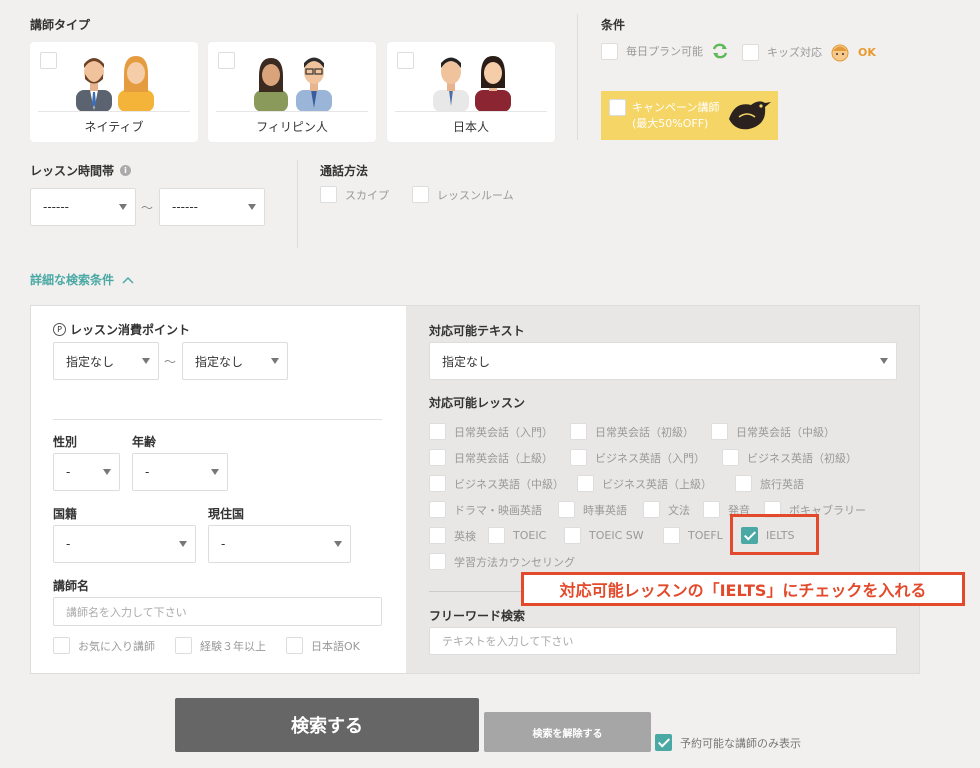 The height and width of the screenshot is (768, 980). What do you see at coordinates (663, 641) in the screenshot?
I see `free-word-input: テキストを入力して下さい` at bounding box center [663, 641].